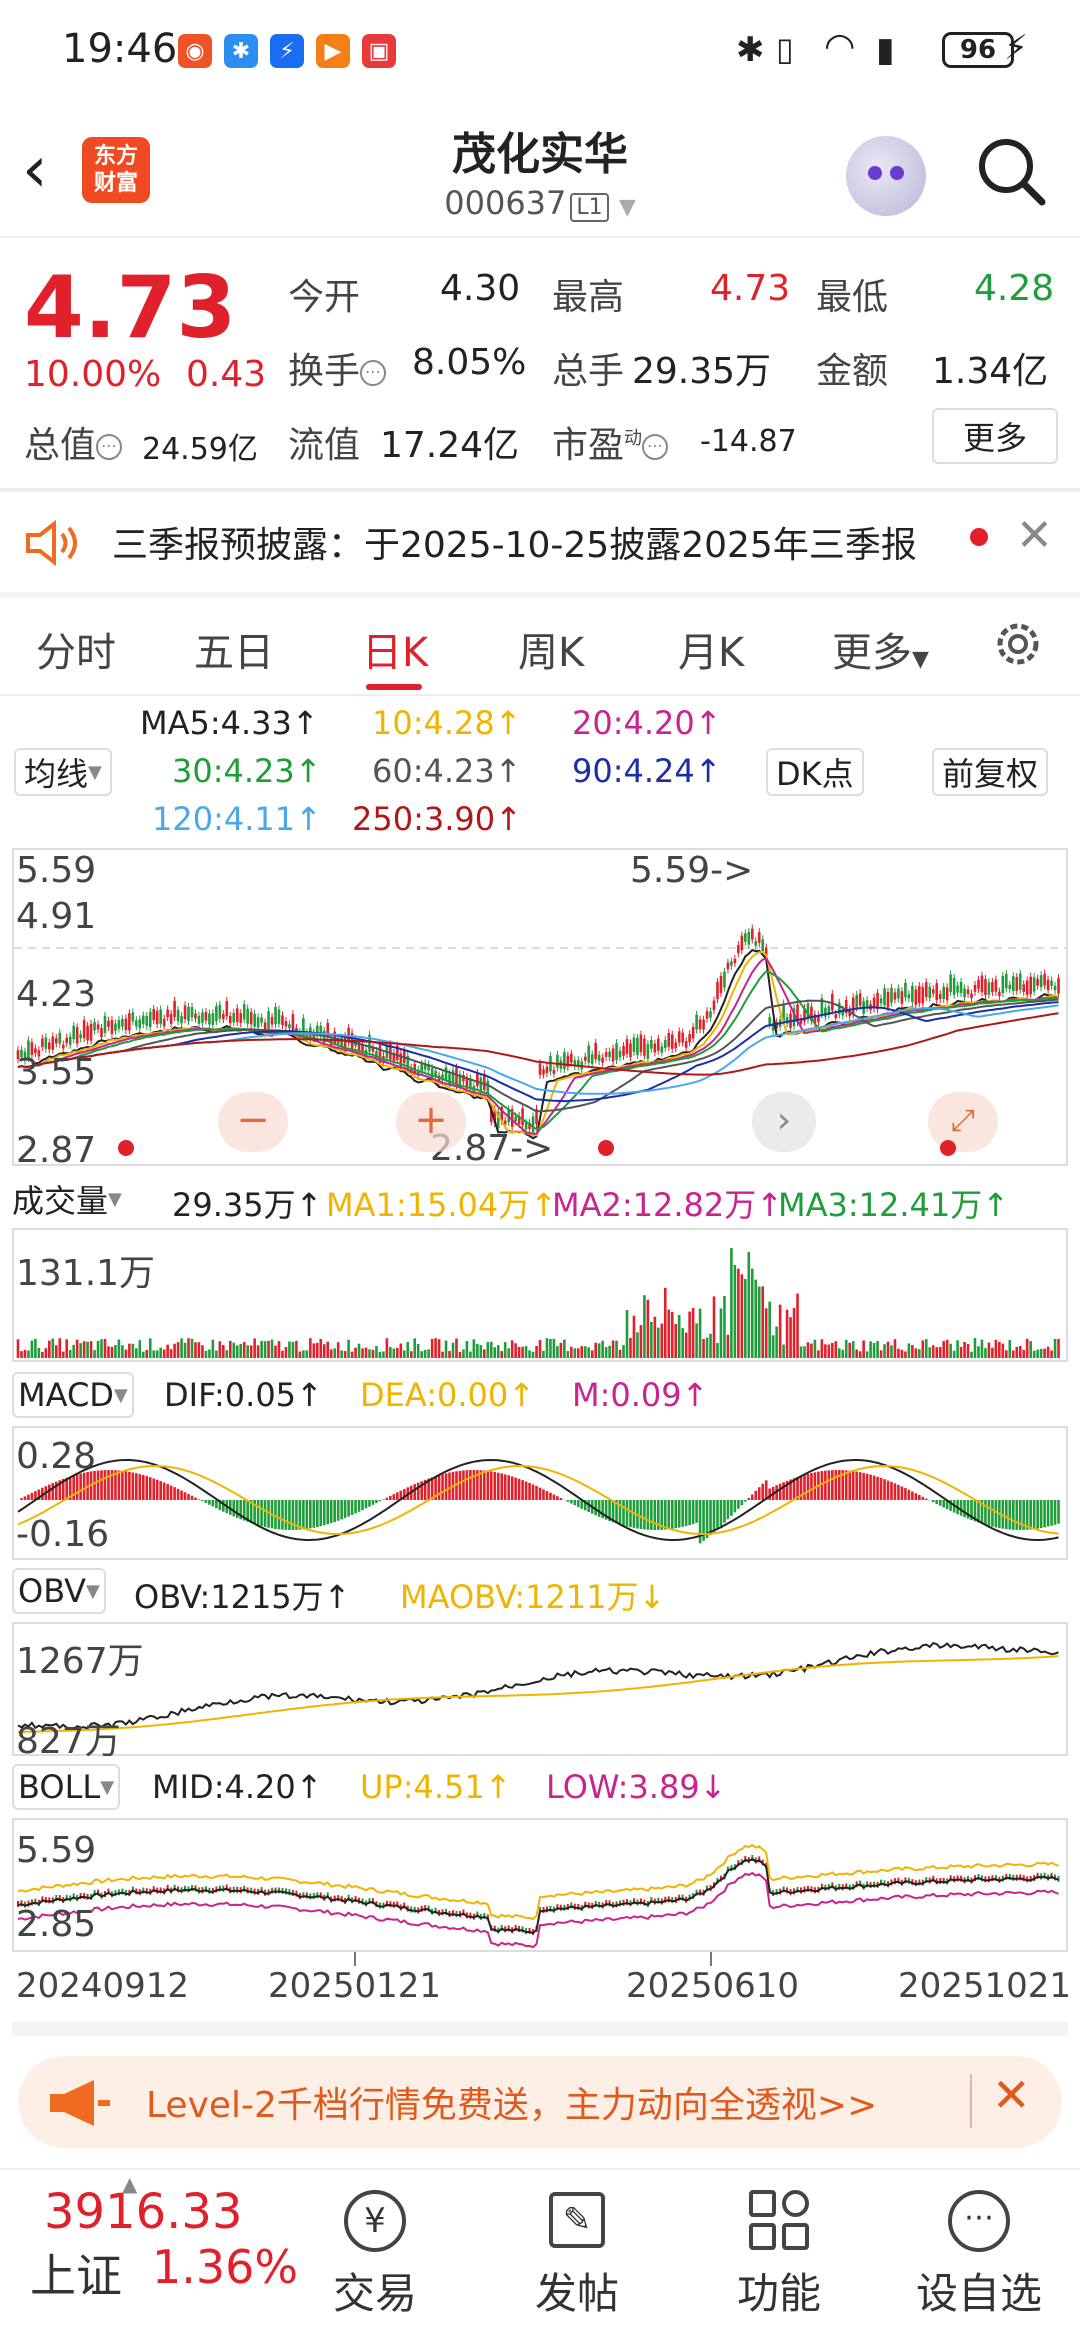 The image size is (1080, 2340). I want to click on nav-functions: 功能, so click(779, 2255).